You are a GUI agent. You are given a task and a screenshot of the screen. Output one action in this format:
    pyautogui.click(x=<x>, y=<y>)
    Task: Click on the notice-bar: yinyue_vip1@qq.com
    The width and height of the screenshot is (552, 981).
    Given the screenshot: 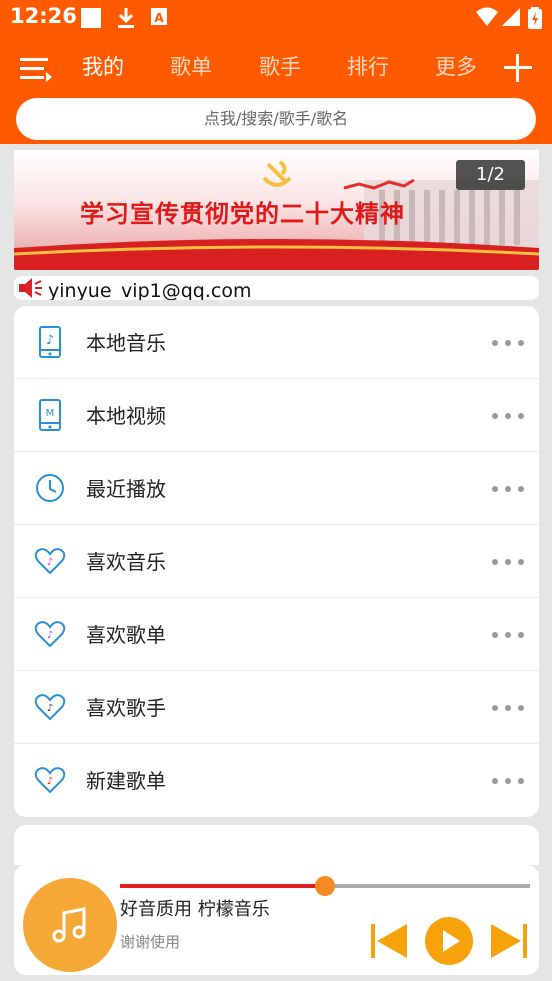 What is the action you would take?
    pyautogui.click(x=276, y=288)
    